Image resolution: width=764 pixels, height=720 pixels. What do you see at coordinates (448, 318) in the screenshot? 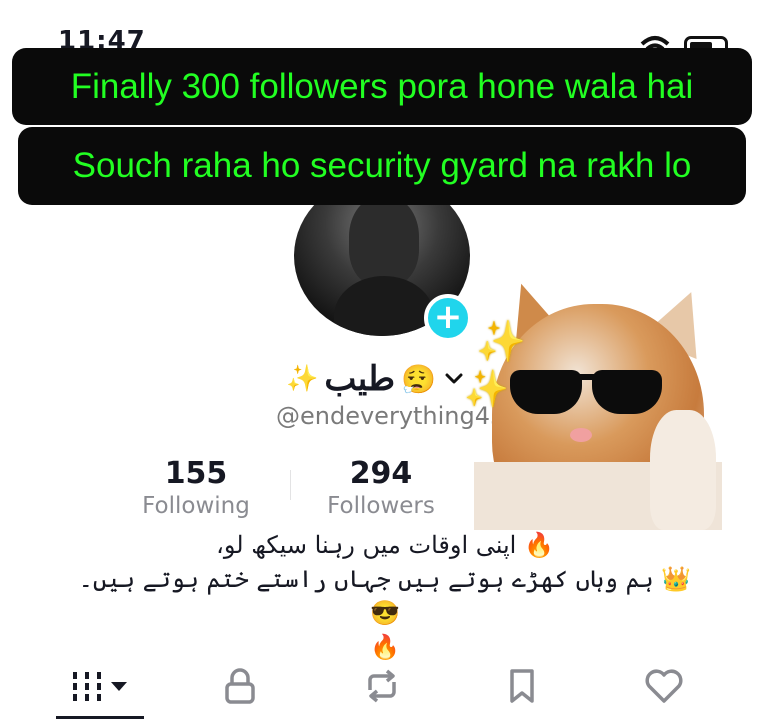
I see `add-story-button: +` at bounding box center [448, 318].